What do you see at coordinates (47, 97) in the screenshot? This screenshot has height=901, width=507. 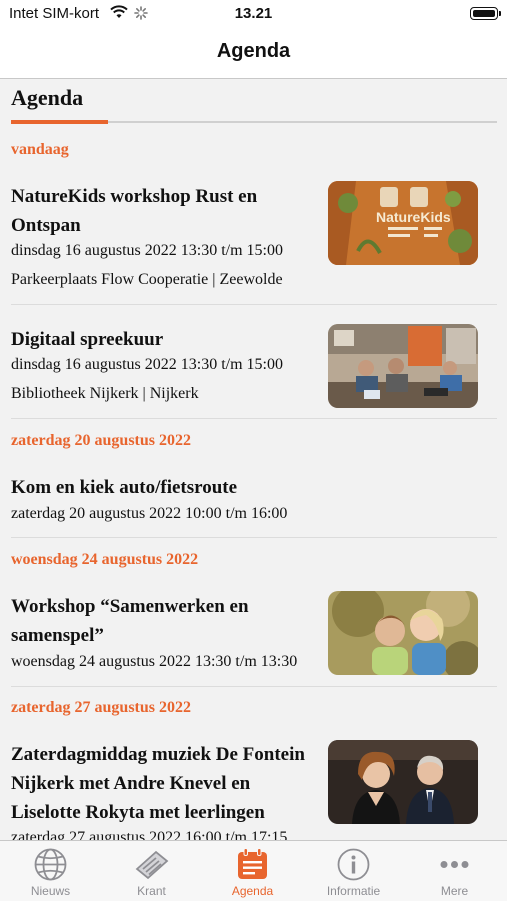 I see `section-heading: Agenda` at bounding box center [47, 97].